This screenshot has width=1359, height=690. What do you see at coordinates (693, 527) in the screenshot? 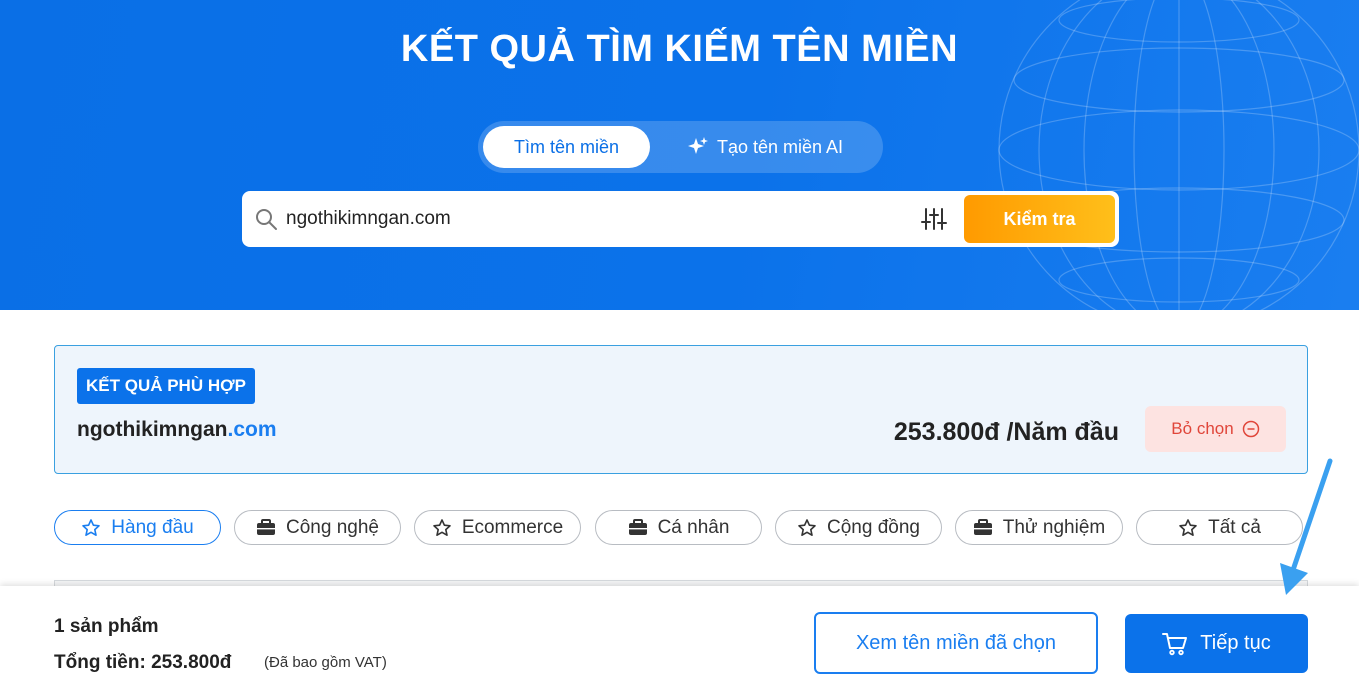
I see `category-label: Cá nhân` at bounding box center [693, 527].